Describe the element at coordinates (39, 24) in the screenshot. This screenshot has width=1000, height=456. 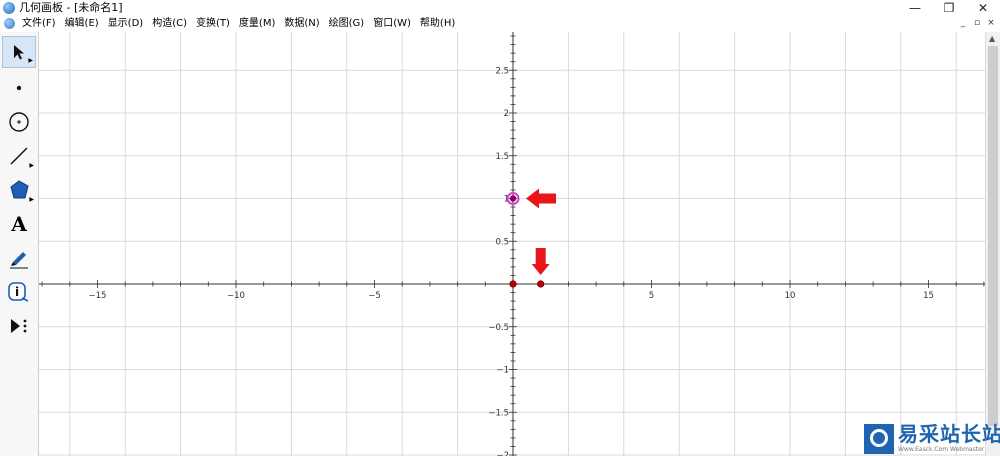
I see `menu-file: 文件(F)` at that location.